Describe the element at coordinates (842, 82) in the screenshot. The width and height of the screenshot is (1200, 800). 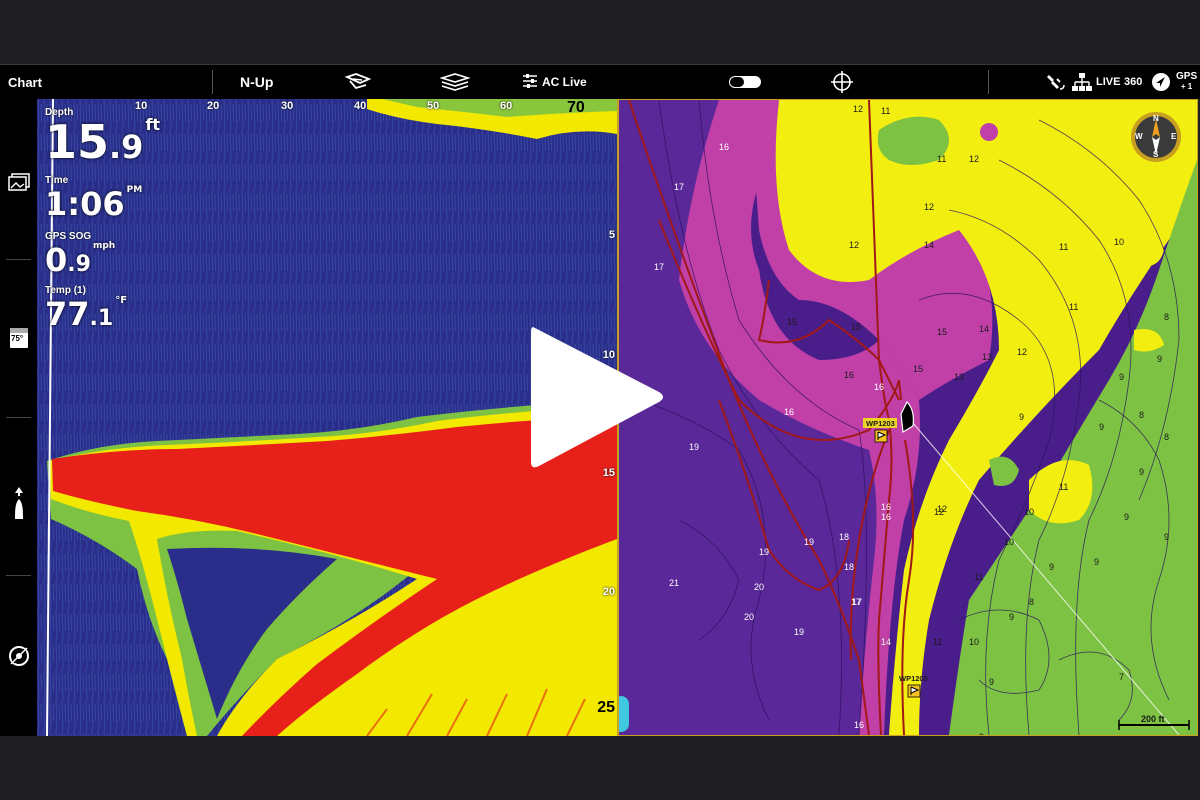
I see `crosshair-icon` at that location.